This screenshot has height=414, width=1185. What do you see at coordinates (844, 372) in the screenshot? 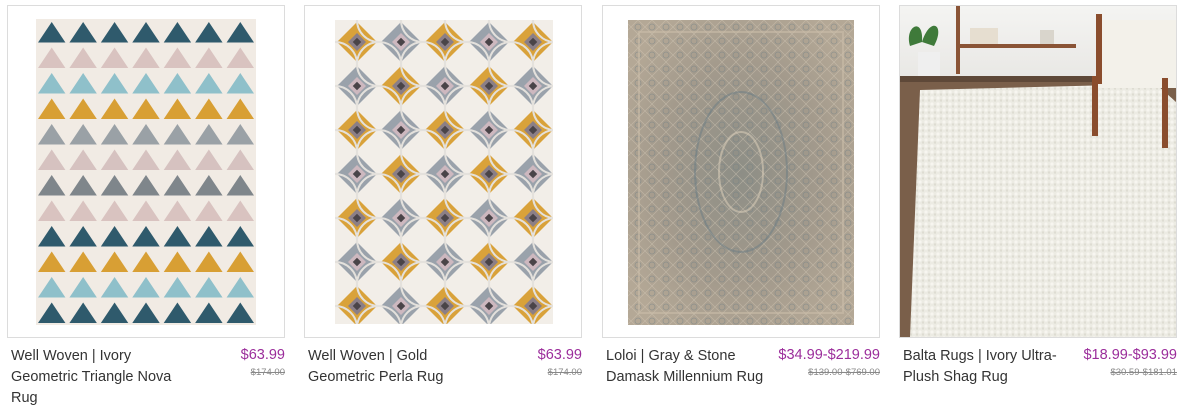
I see `original-price: $139.00-$769.00` at bounding box center [844, 372].